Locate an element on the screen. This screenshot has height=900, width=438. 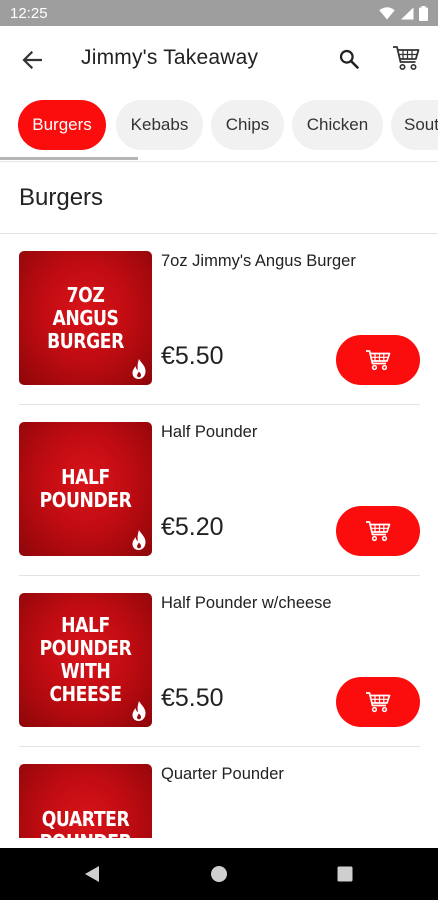
nav-recents-icon is located at coordinates (345, 874).